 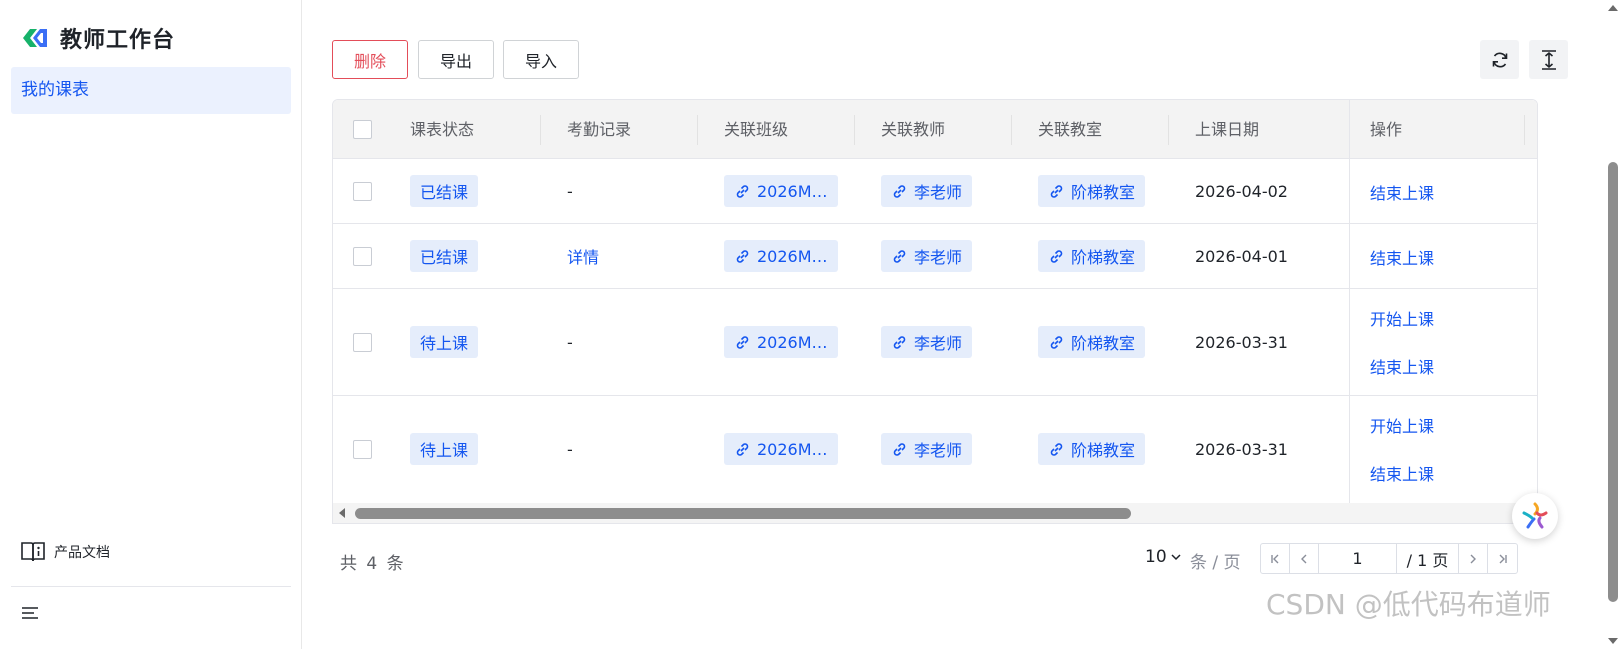 I want to click on chevron-right-icon, so click(x=1473, y=558).